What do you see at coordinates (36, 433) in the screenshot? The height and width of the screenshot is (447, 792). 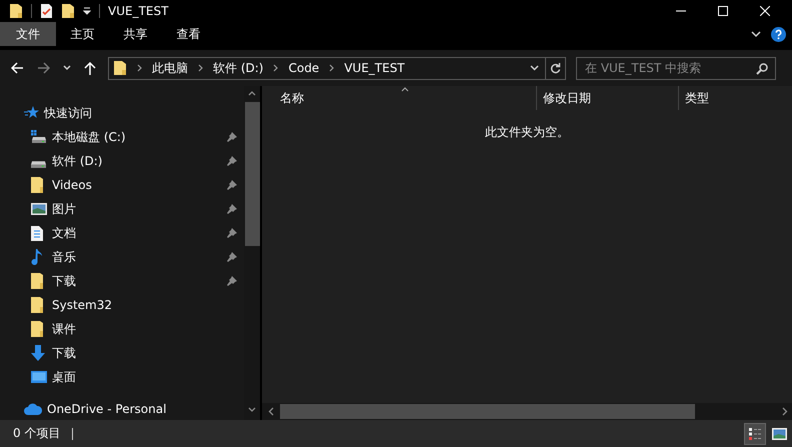 I see `item-count: 0 个项目` at bounding box center [36, 433].